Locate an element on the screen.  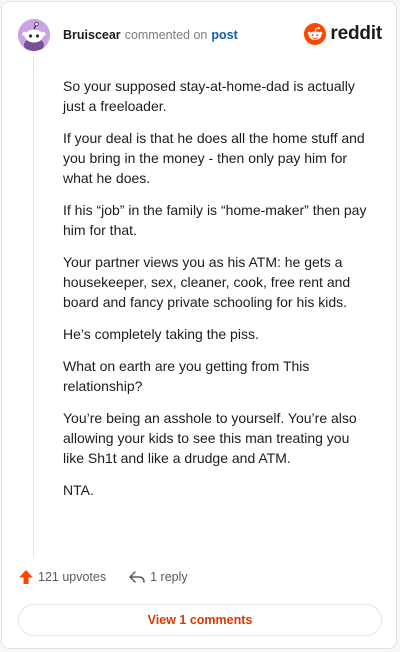
comment-header: Bruiscear commented on post reddit is located at coordinates (199, 34).